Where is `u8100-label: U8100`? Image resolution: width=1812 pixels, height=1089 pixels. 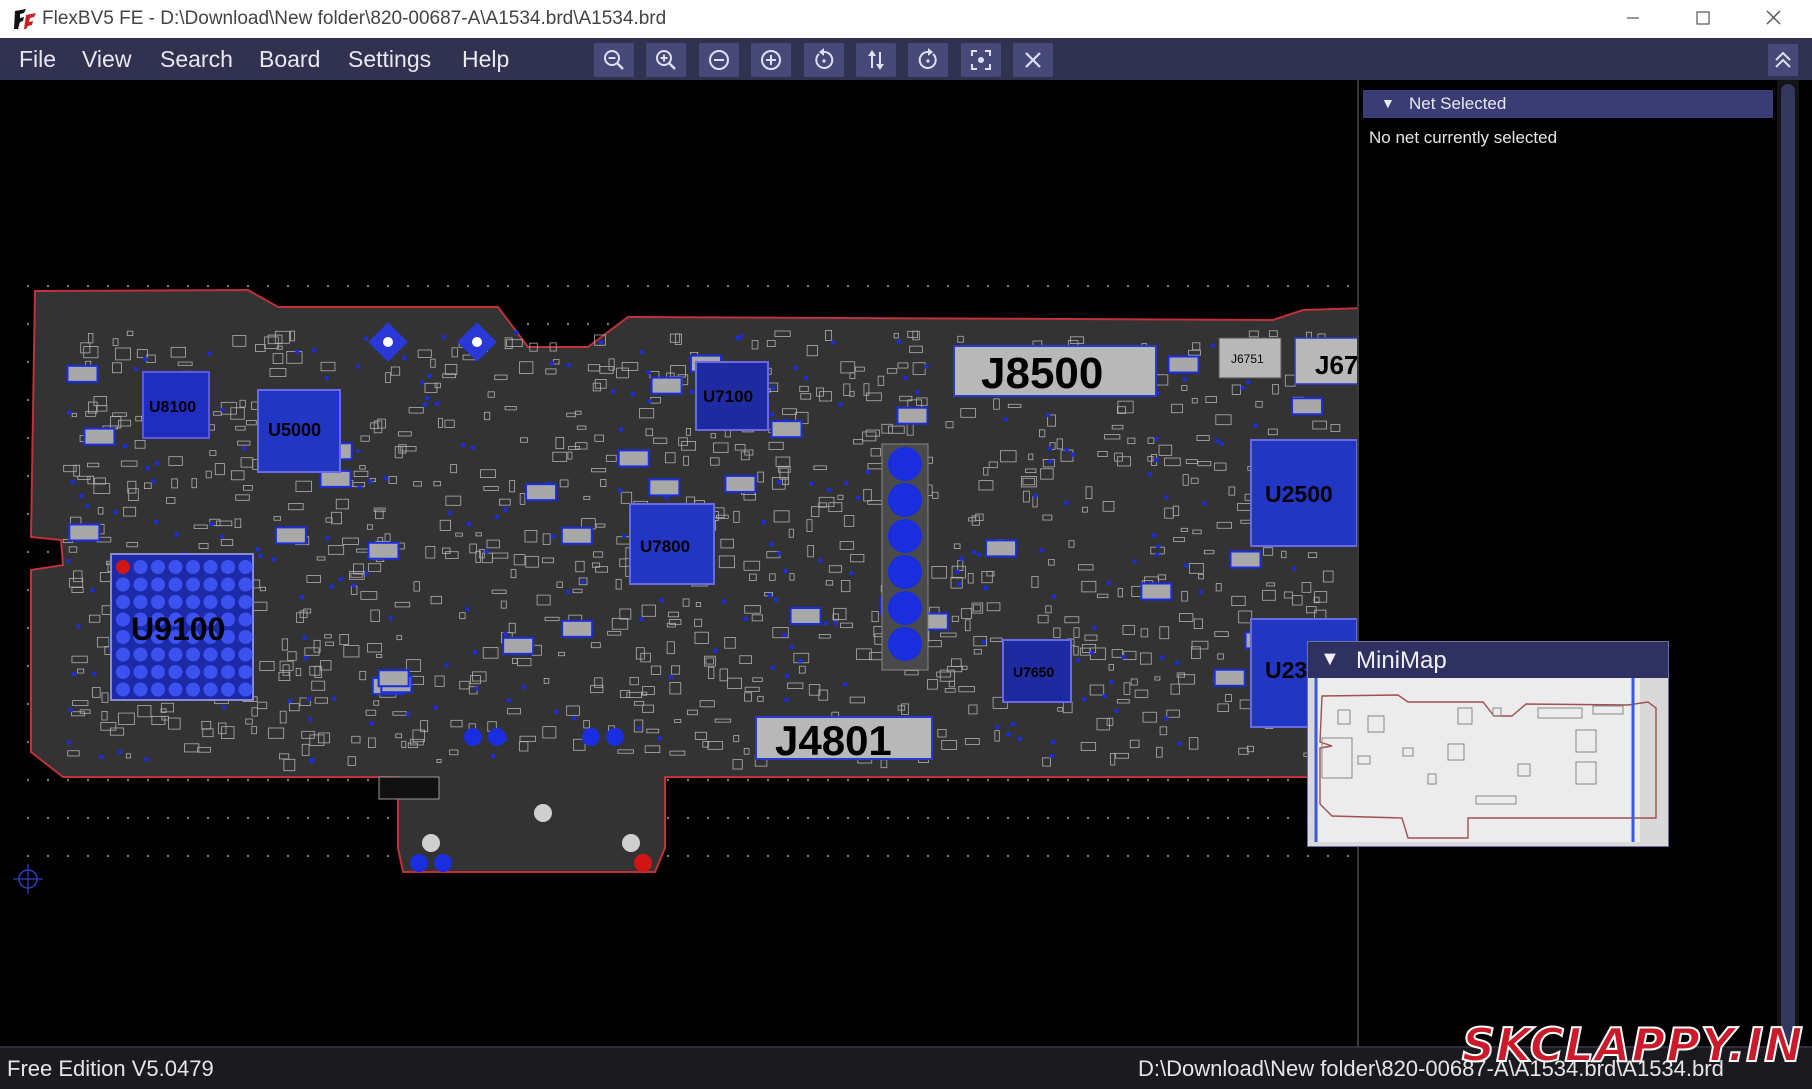
u8100-label: U8100 is located at coordinates (172, 407).